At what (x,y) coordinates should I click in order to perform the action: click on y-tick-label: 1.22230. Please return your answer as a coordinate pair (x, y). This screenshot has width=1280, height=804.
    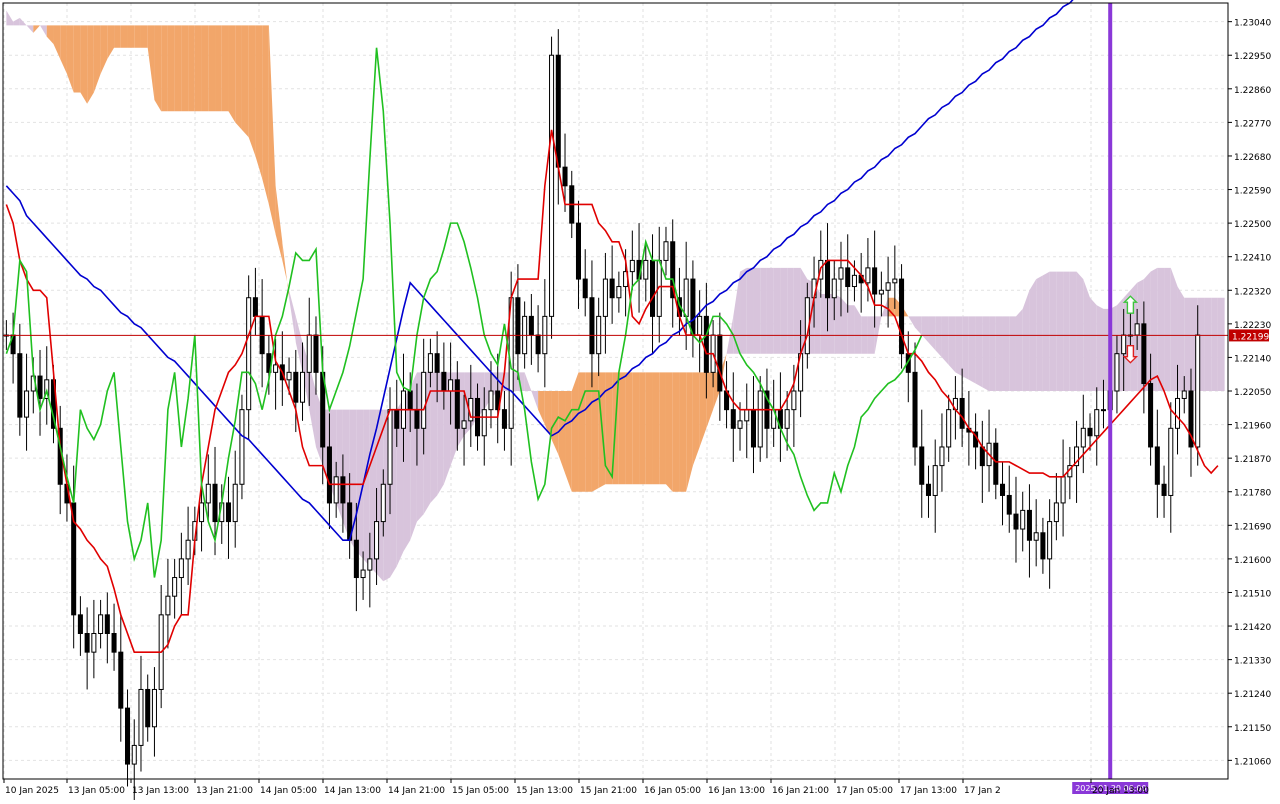
    Looking at the image, I should click on (1252, 326).